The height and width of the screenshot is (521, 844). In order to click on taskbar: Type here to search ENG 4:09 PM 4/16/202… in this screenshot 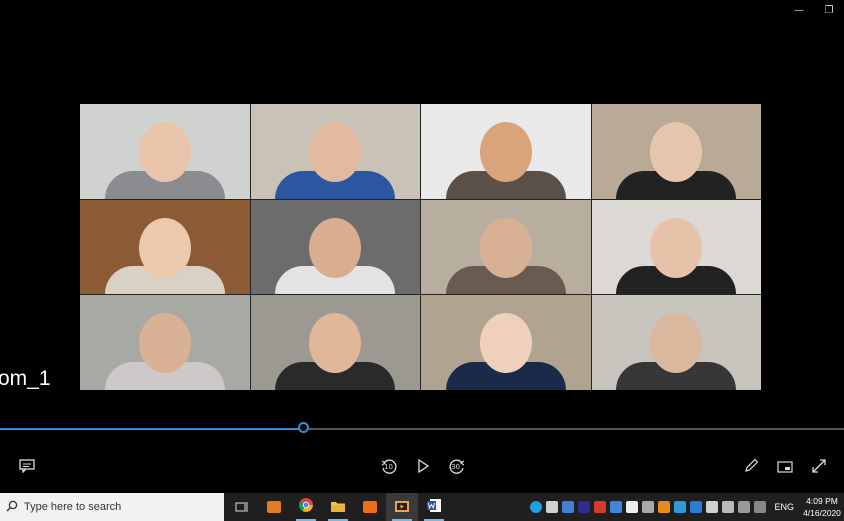, I will do `click(422, 507)`.